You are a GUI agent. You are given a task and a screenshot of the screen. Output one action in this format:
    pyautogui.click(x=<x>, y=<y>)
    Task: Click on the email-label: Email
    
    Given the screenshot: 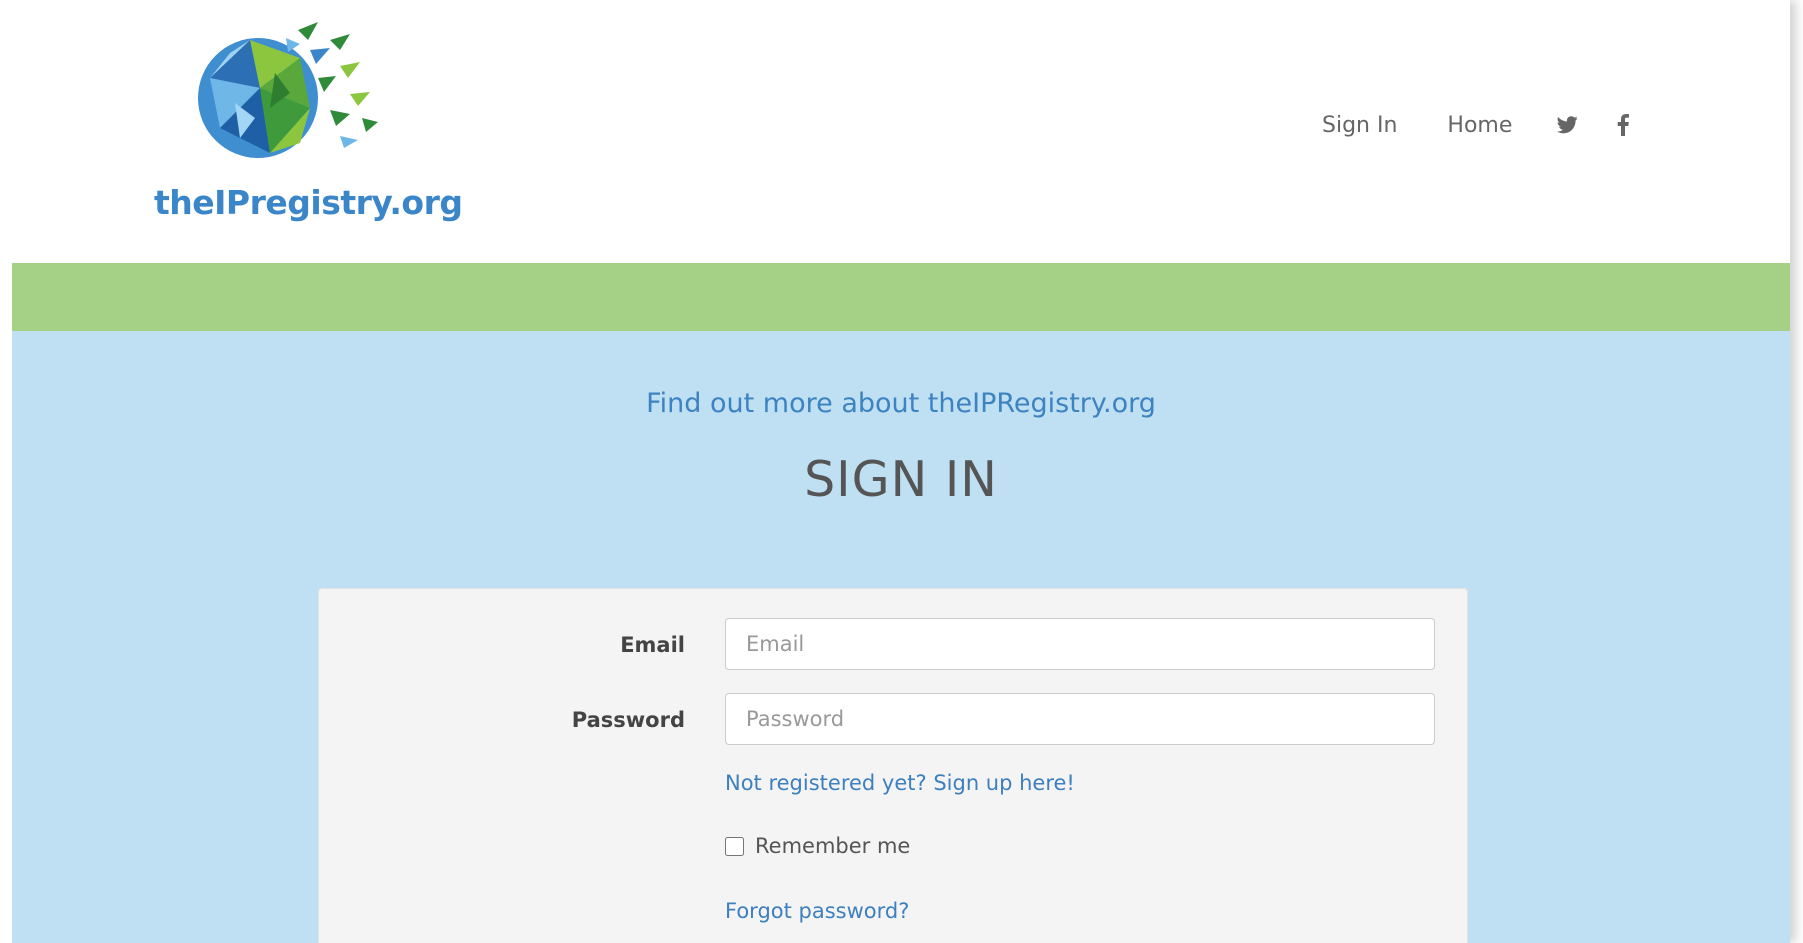 What is the action you would take?
    pyautogui.click(x=652, y=645)
    